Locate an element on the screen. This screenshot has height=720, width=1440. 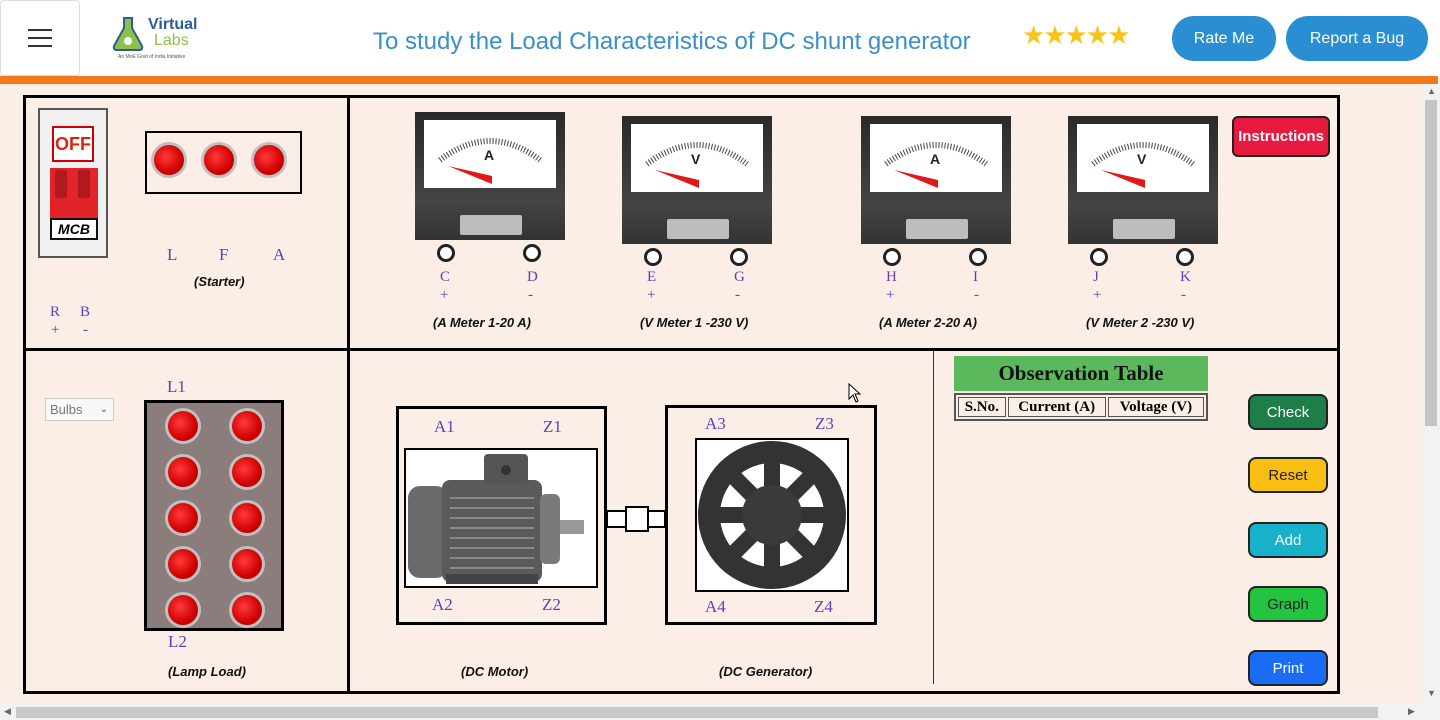
motor-terminal-a1: A1 is located at coordinates (444, 427).